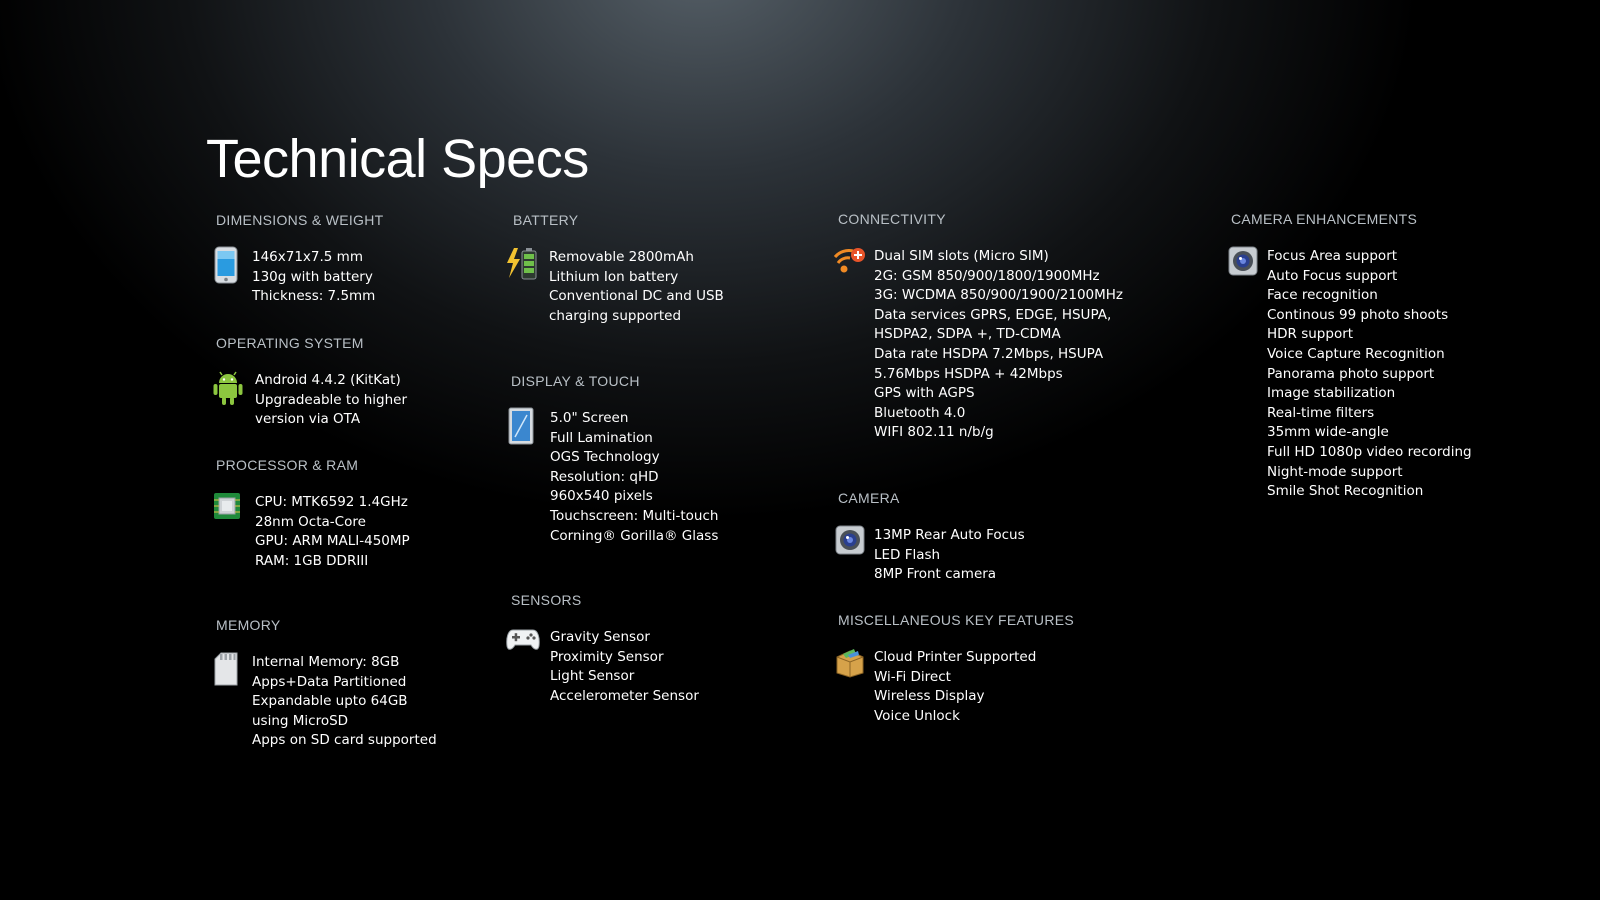  Describe the element at coordinates (312, 560) in the screenshot. I see `spec-line: RAM: 1GB DDRIII` at that location.